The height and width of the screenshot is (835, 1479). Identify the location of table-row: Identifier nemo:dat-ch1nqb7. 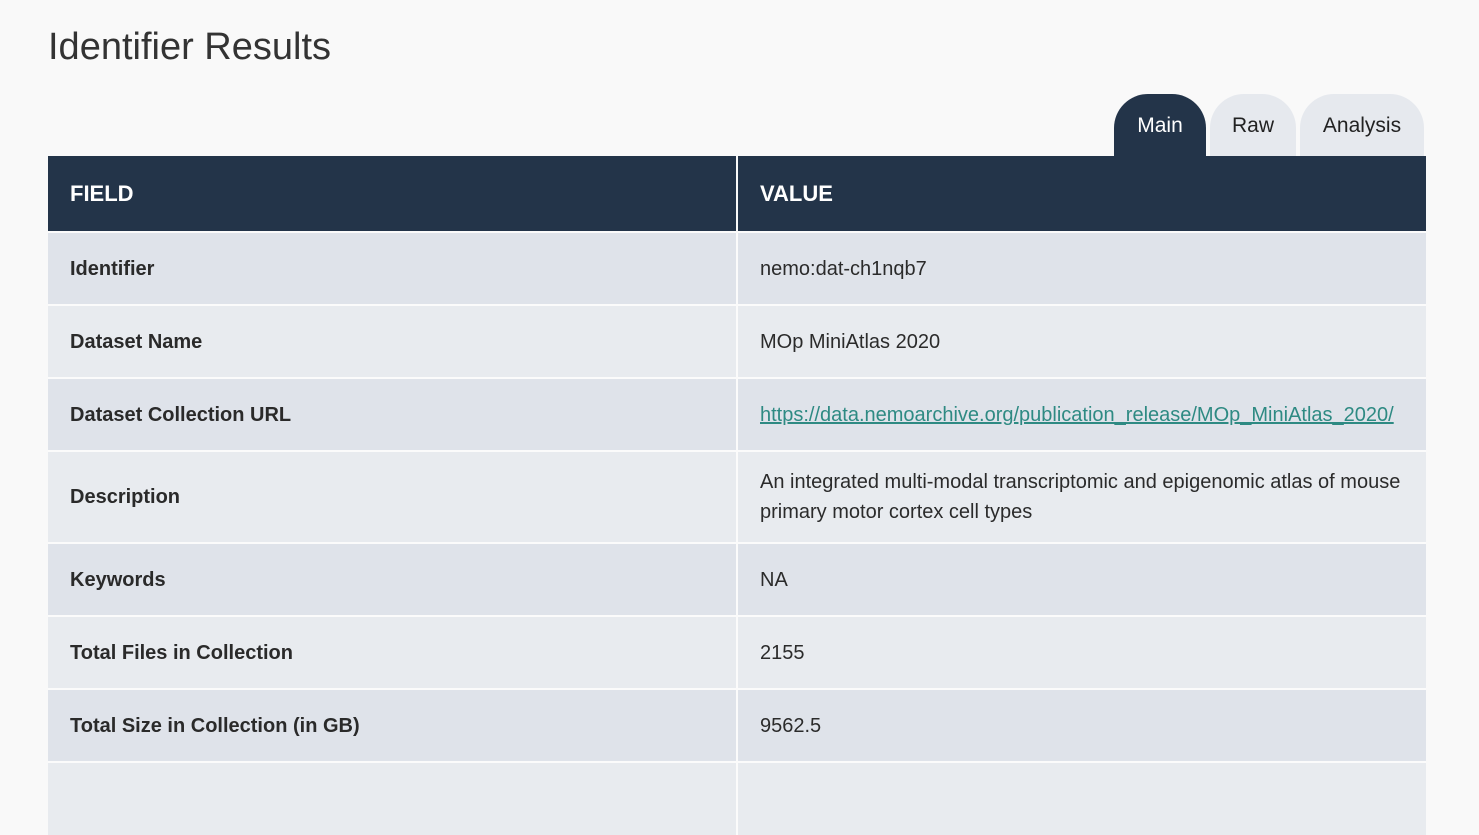
(737, 268).